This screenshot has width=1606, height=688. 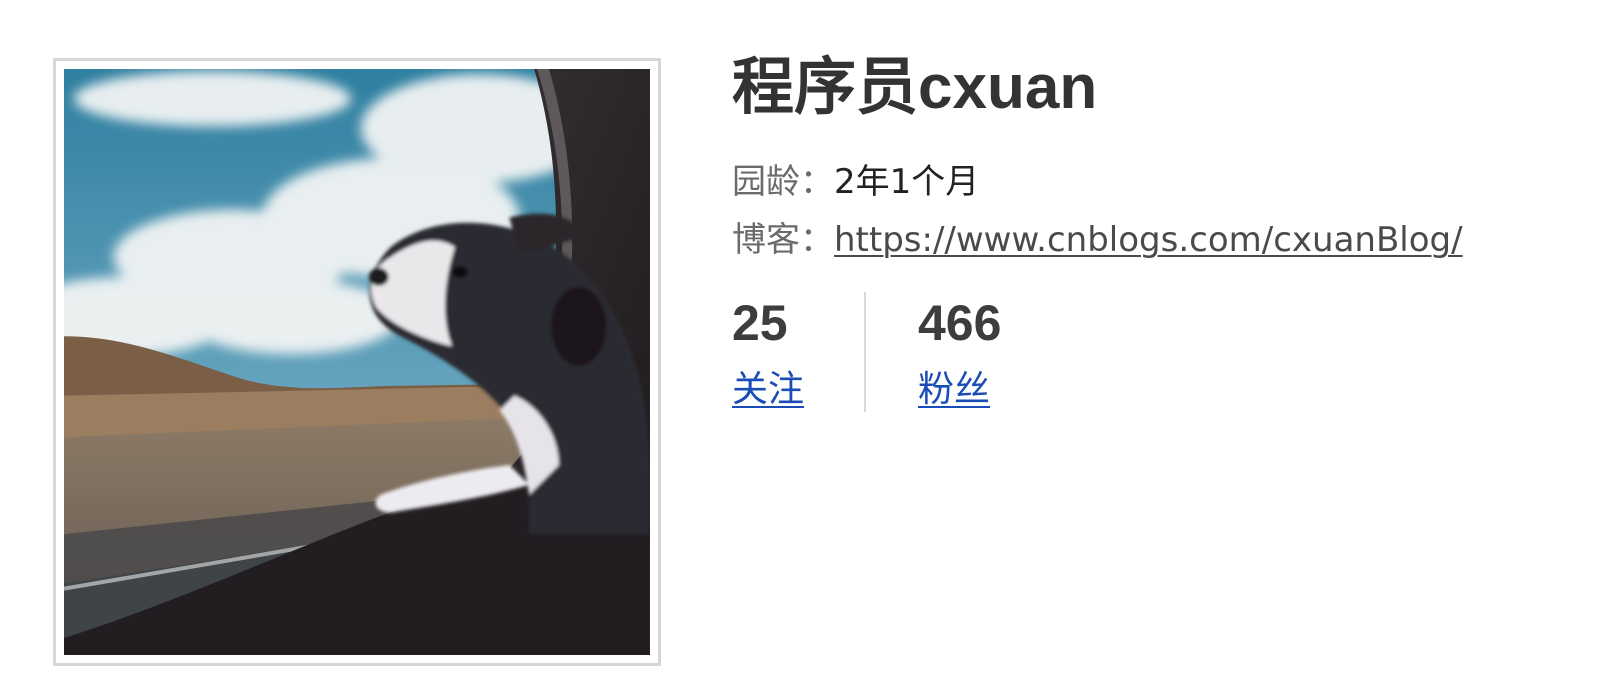 What do you see at coordinates (959, 352) in the screenshot?
I see `stat-followers: 466 粉丝` at bounding box center [959, 352].